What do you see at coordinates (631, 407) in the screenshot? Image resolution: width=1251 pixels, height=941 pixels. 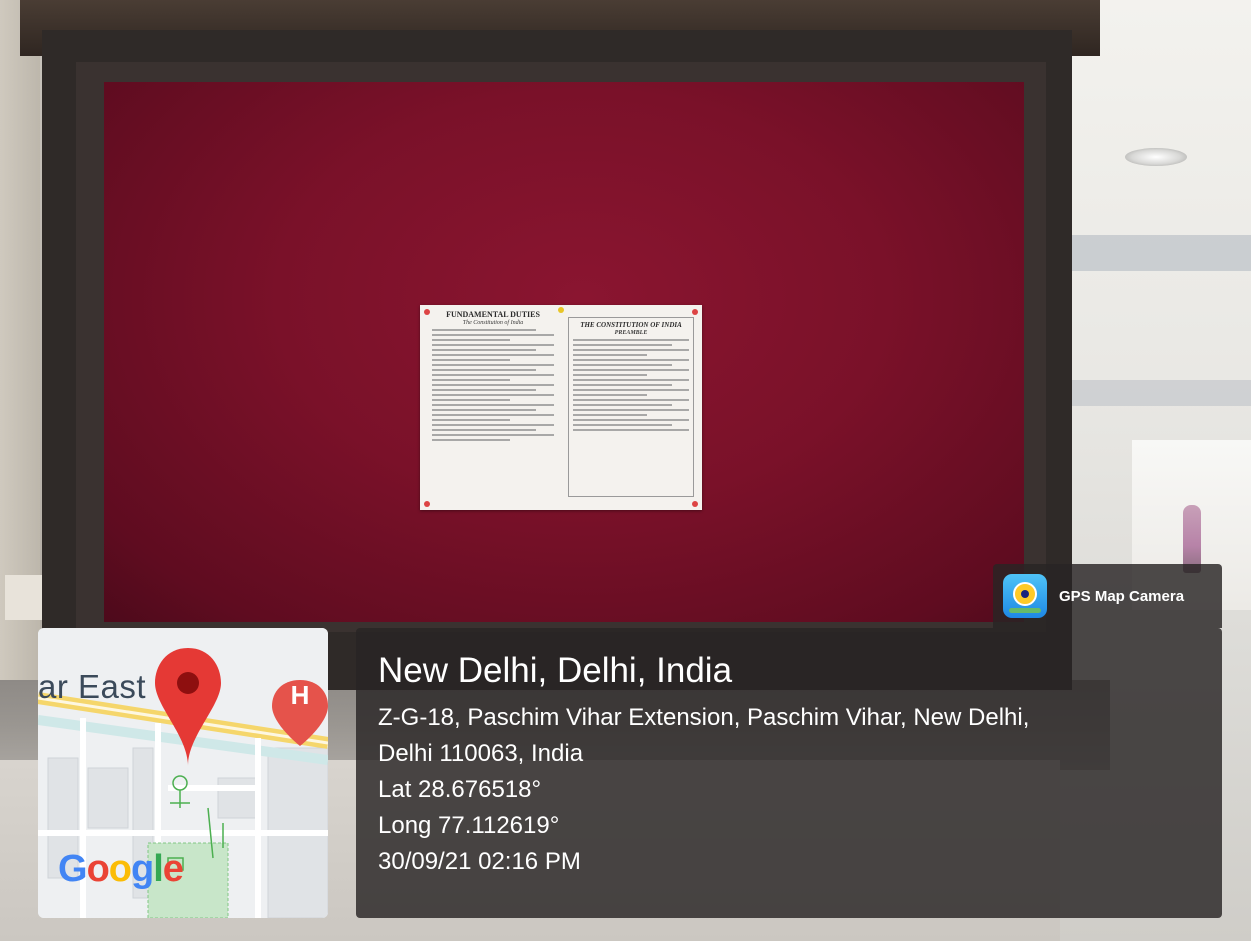 I see `poster-right-page: THE CONSTITUTION OF INDIA PREAMBLE` at bounding box center [631, 407].